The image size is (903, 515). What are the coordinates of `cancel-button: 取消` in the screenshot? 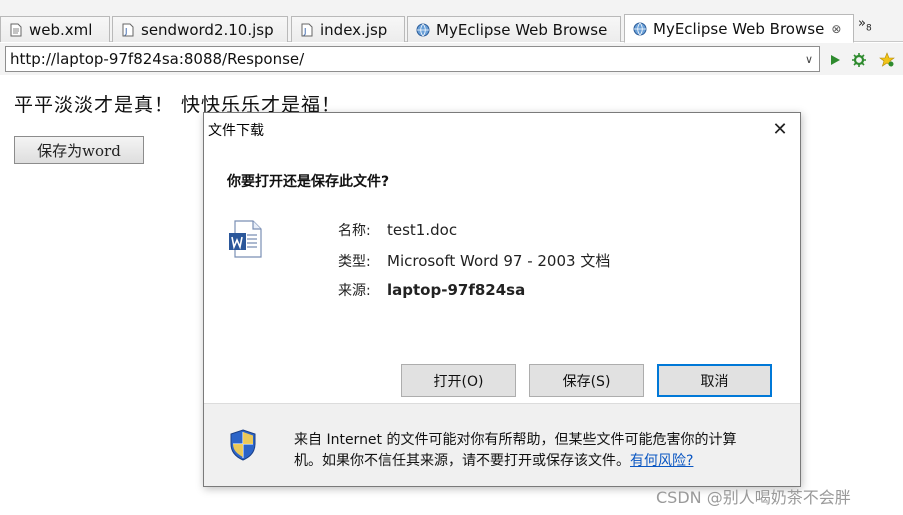 It's located at (714, 380).